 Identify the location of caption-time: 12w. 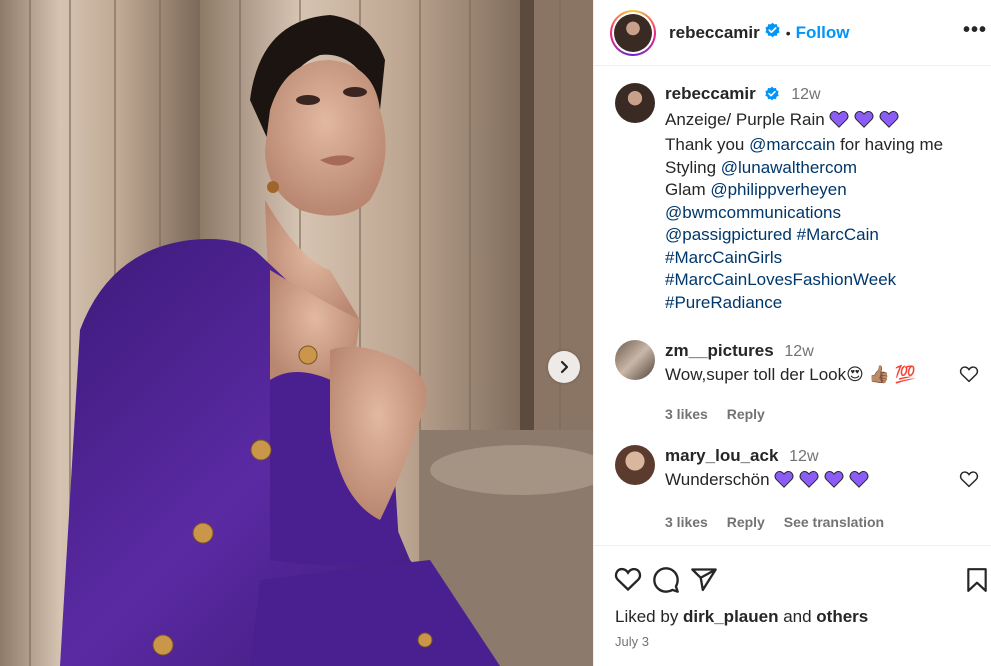
(805, 94).